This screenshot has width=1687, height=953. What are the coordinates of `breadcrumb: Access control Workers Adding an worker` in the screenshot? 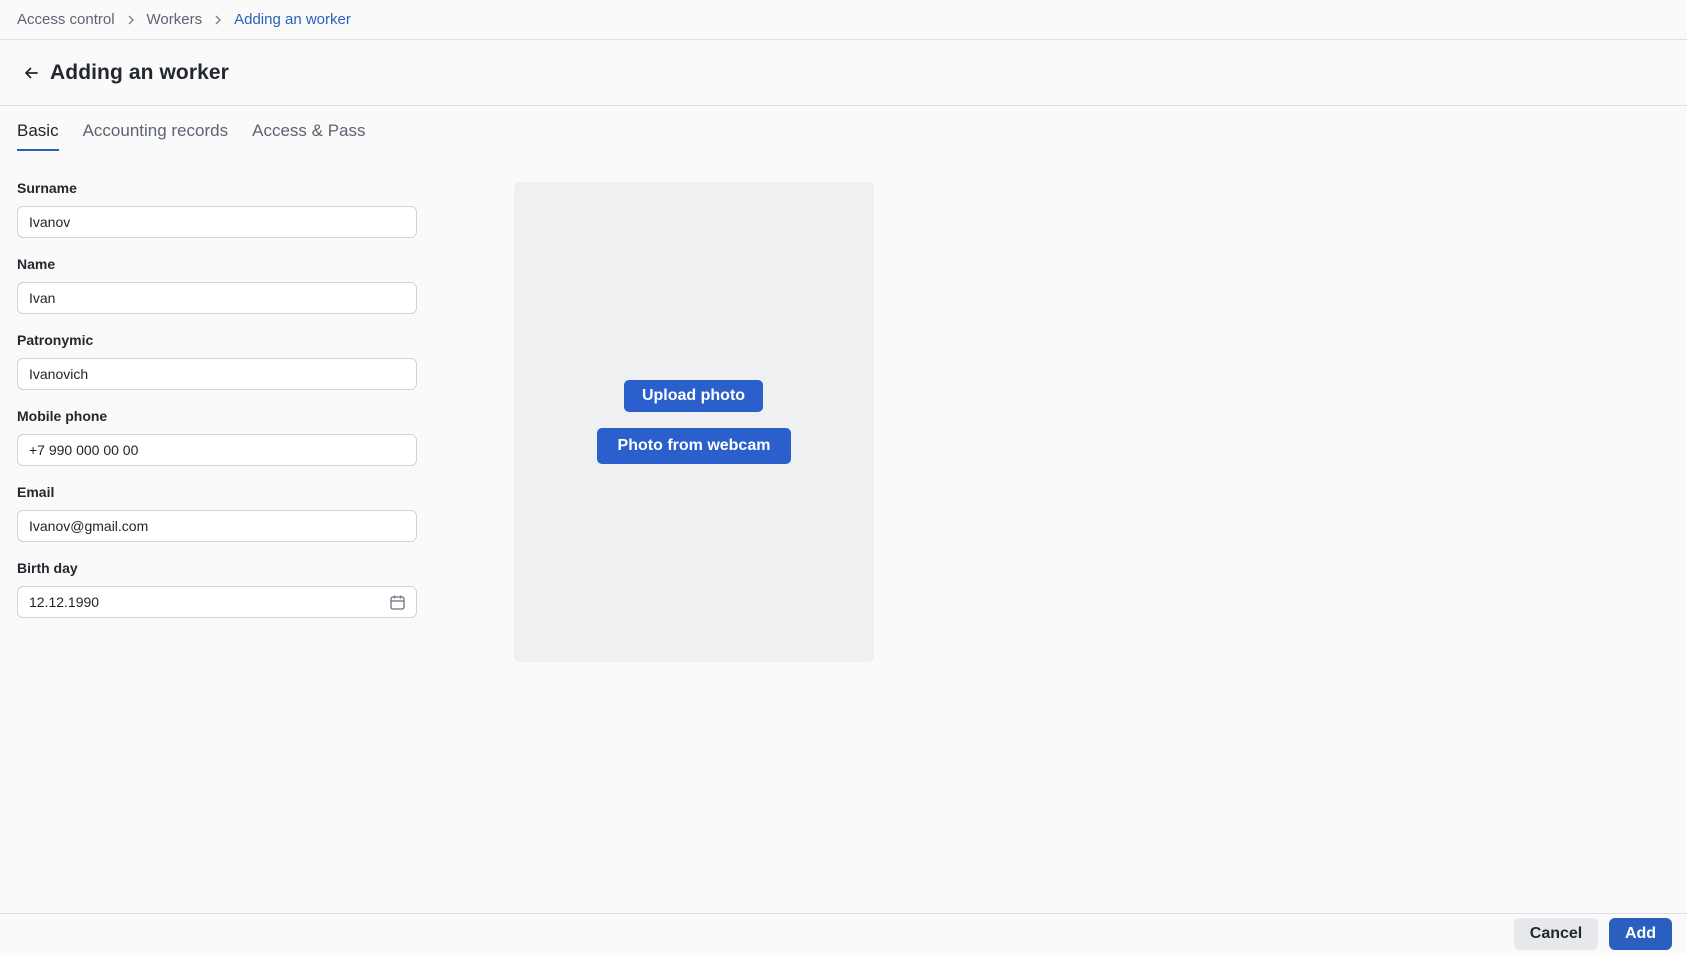 It's located at (843, 20).